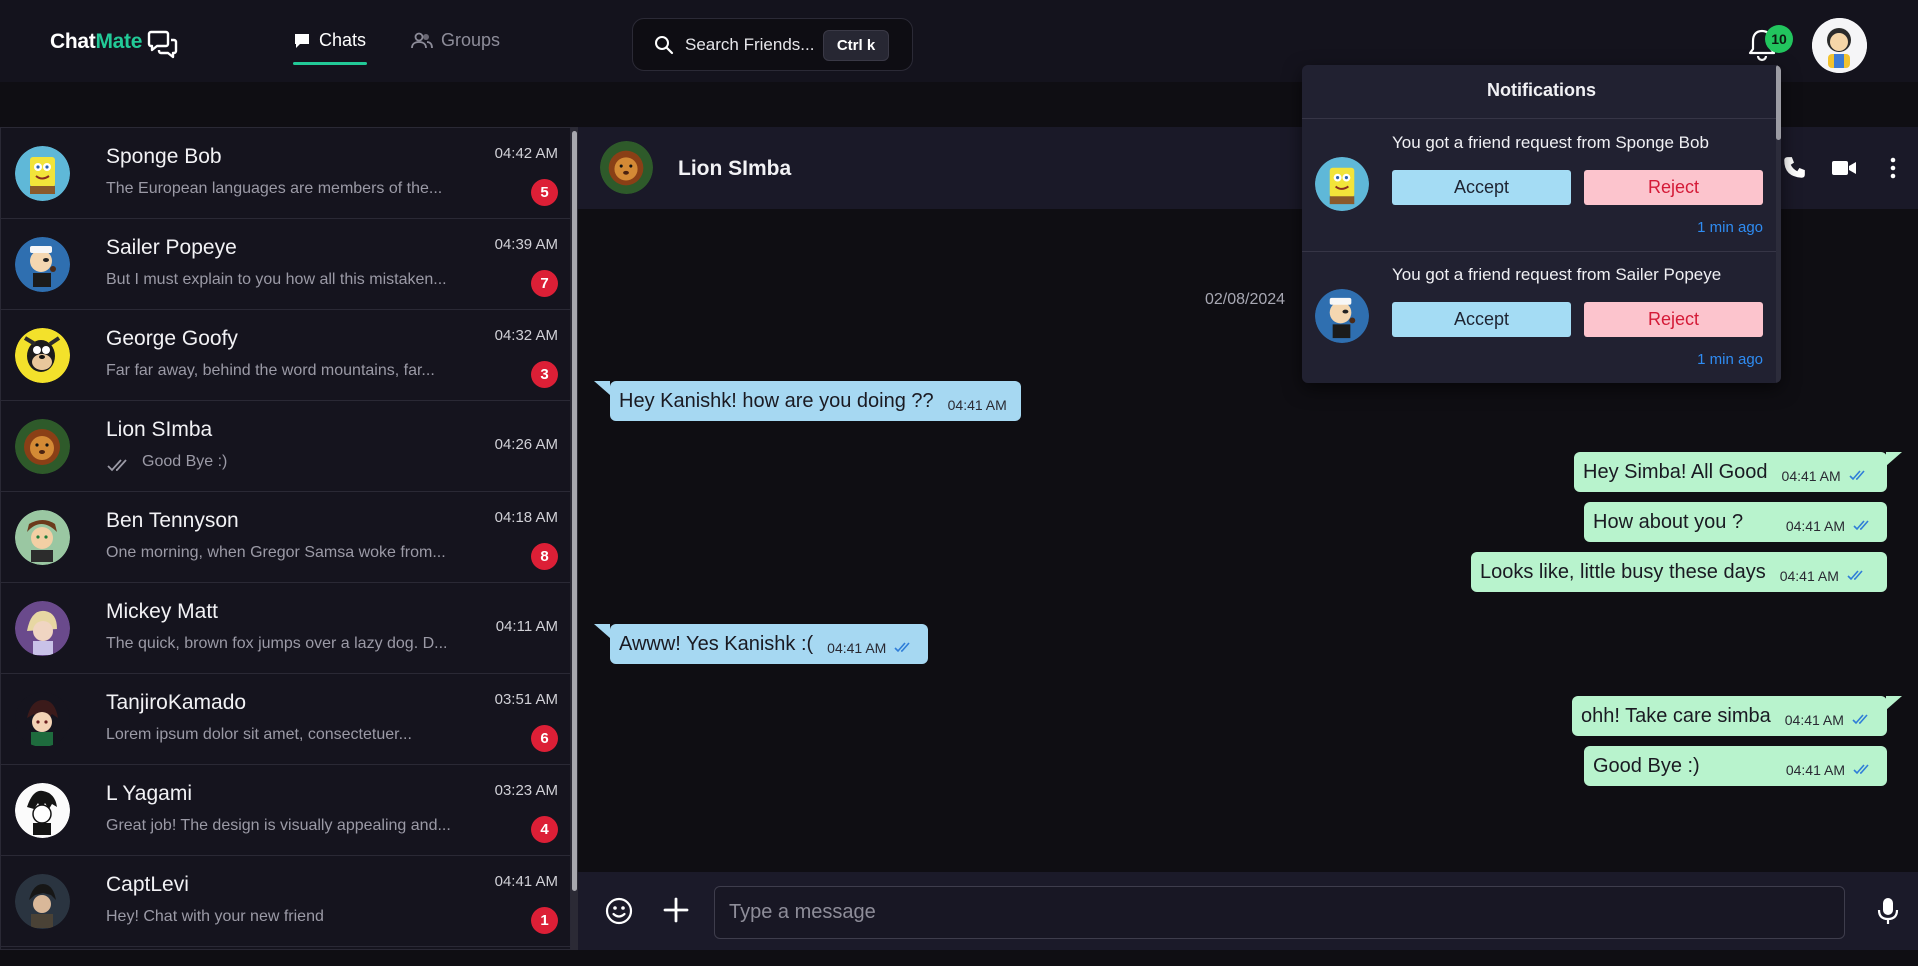  What do you see at coordinates (1844, 168) in the screenshot?
I see `video-camera-icon` at bounding box center [1844, 168].